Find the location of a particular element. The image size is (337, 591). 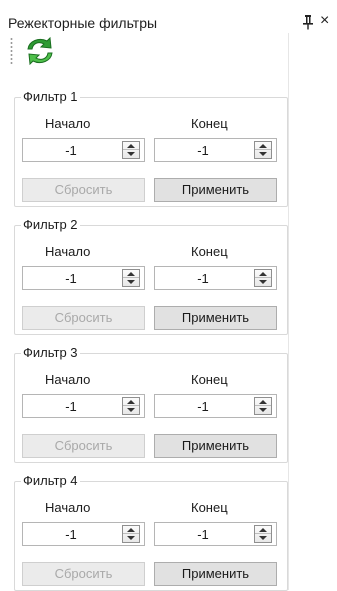

panel-titlebar: Режекторные фильтры × is located at coordinates (168, 16).